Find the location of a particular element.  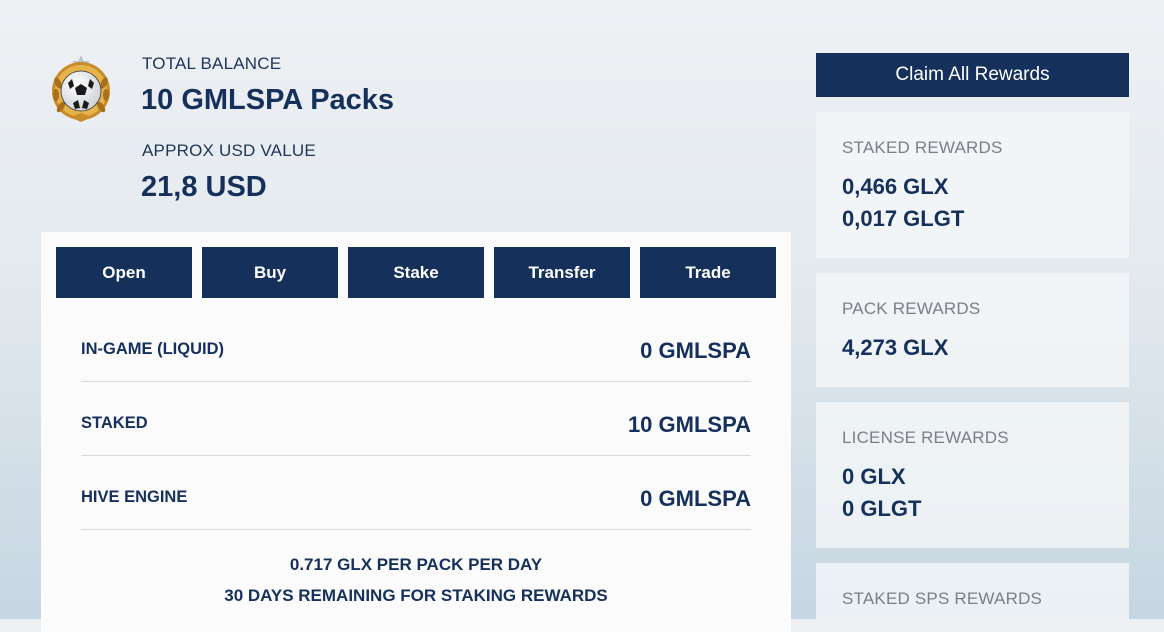

holding-row-staked: STAKED 10 GMLSPA is located at coordinates (416, 419).